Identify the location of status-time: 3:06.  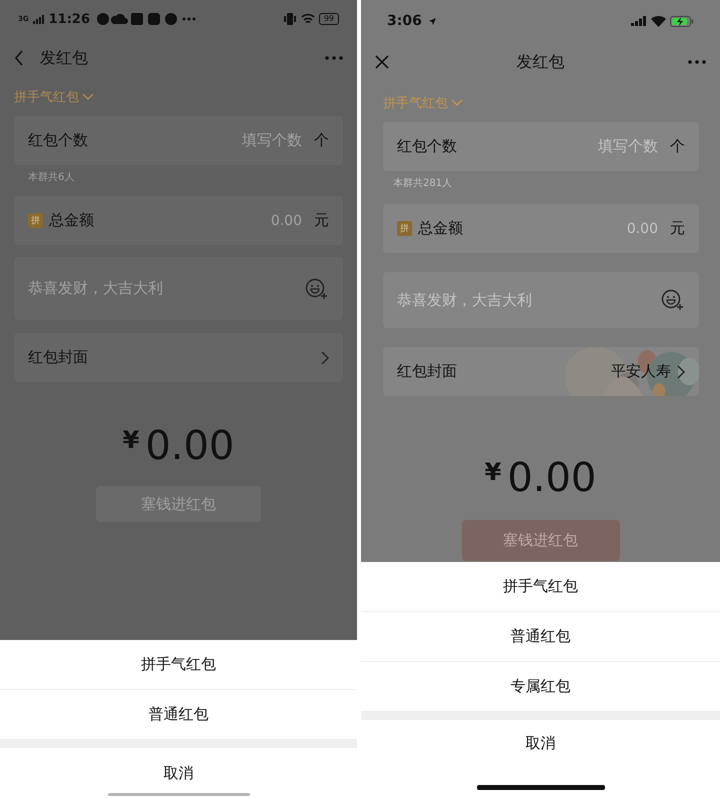
(404, 21).